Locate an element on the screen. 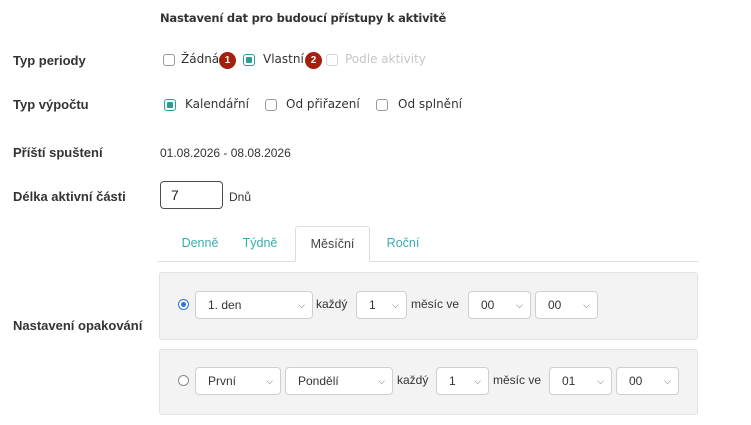 This screenshot has height=425, width=751. active-length-unit: Dnů is located at coordinates (240, 197).